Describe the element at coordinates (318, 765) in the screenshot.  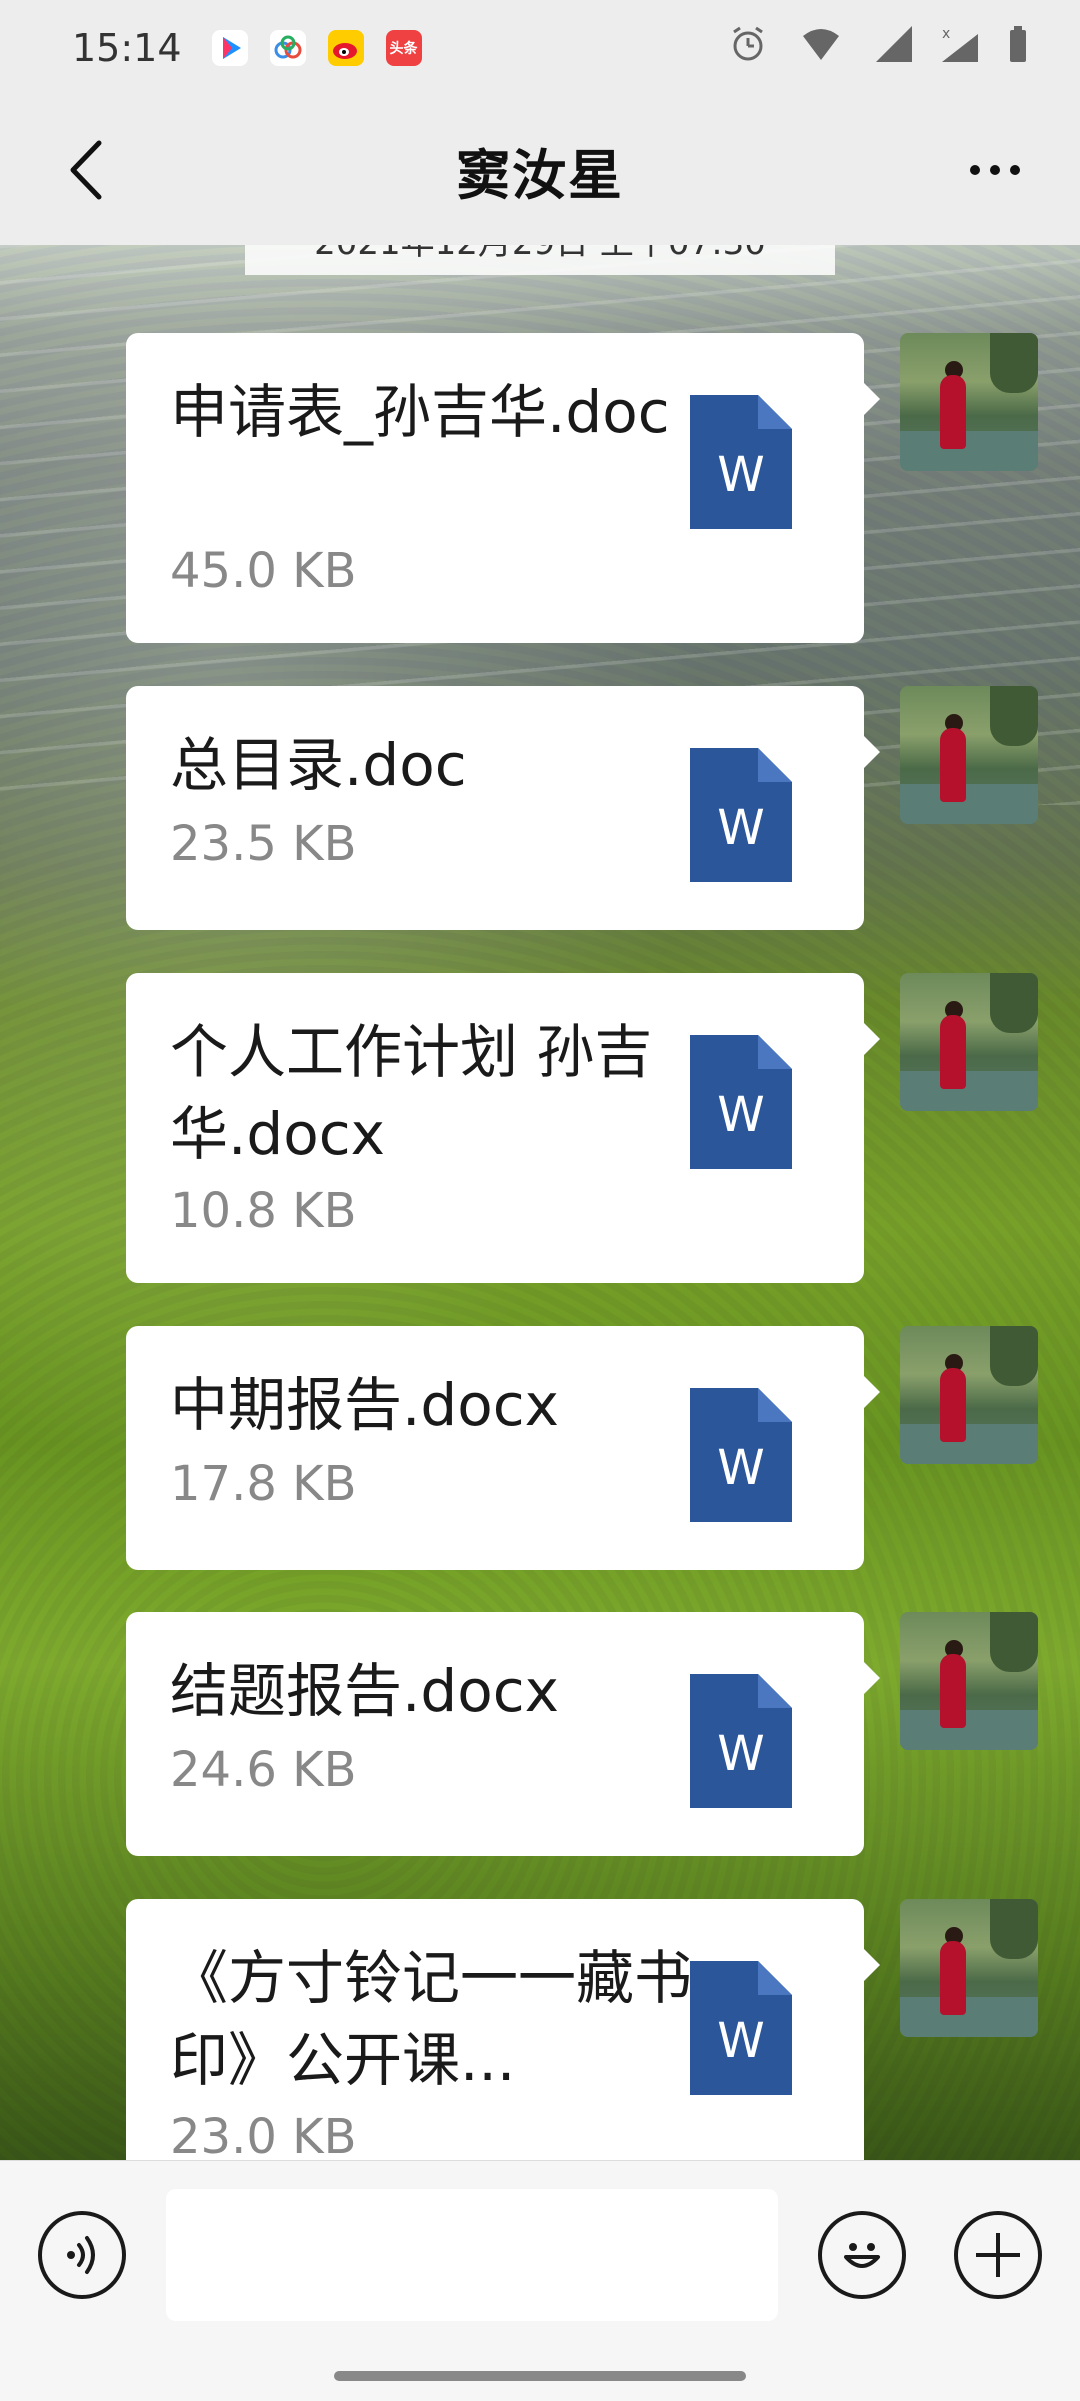
I see `file-name: 总目录.doc` at that location.